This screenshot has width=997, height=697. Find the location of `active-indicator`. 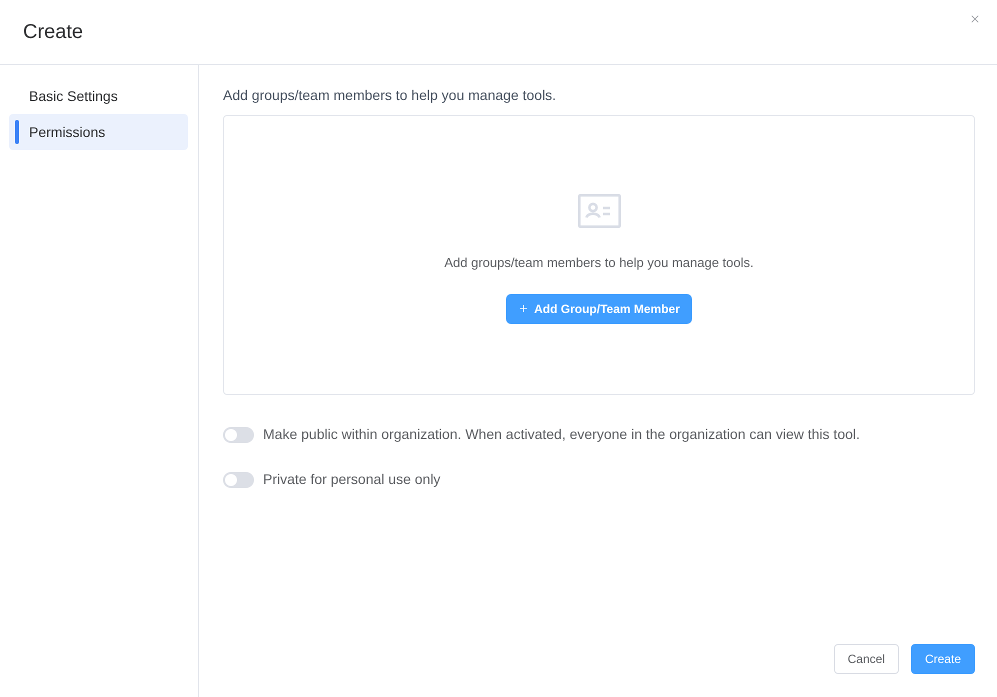

active-indicator is located at coordinates (17, 132).